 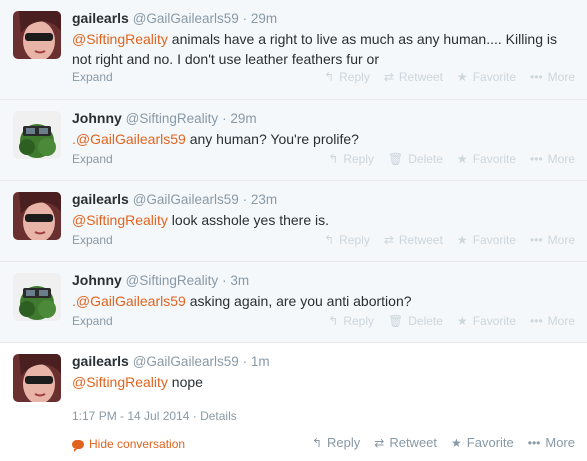 I want to click on hide-conversation-label: Hide conversation, so click(x=137, y=444).